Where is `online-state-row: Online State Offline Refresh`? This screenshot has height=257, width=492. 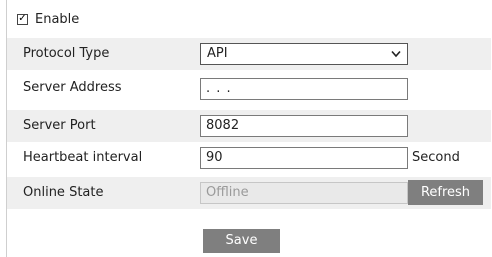 online-state-row: Online State Offline Refresh is located at coordinates (249, 193).